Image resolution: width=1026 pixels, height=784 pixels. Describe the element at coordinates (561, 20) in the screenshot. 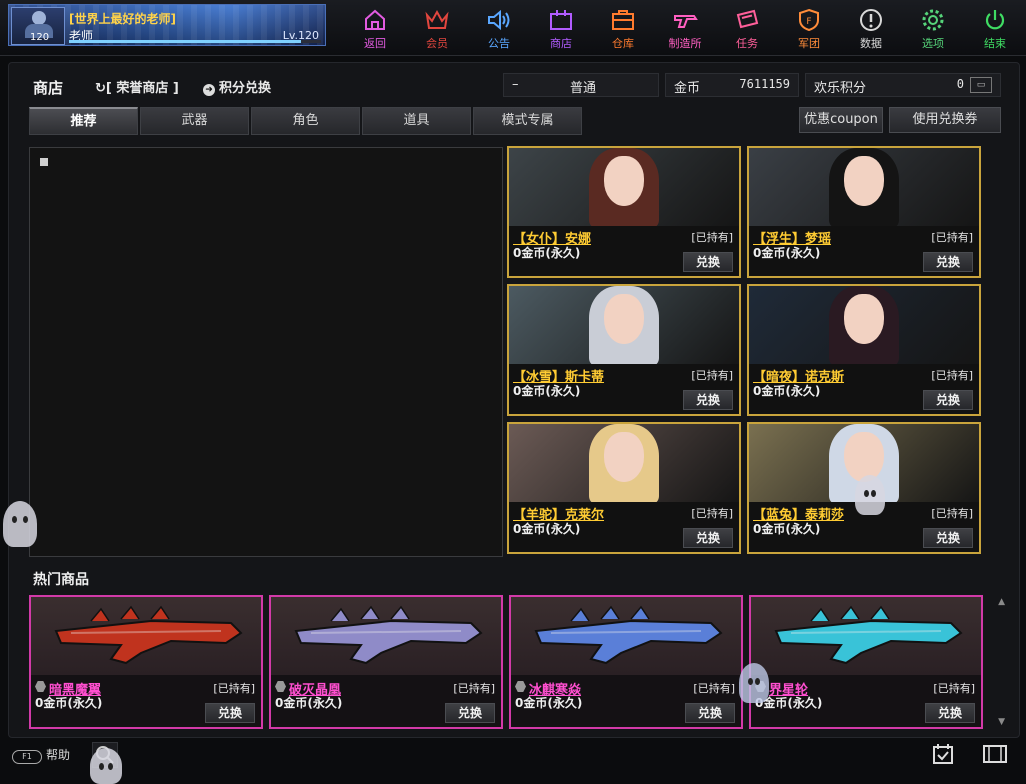

I see `shop-icon` at that location.